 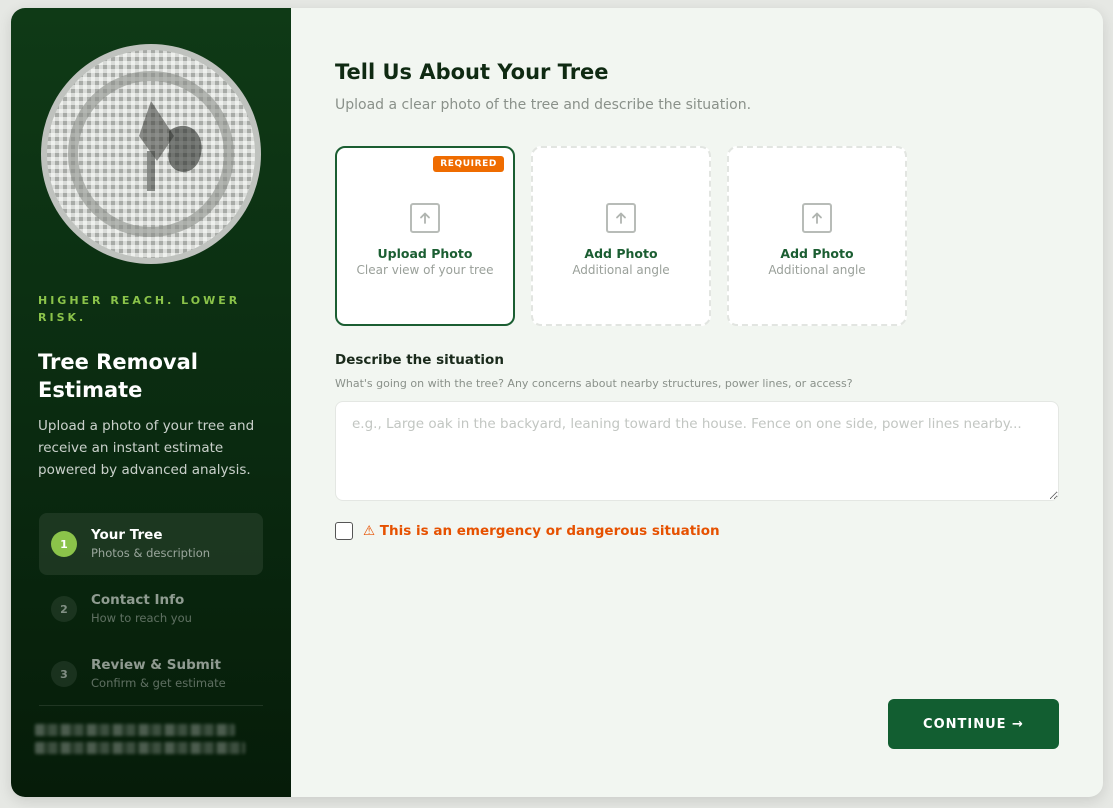 I want to click on sidebar-tagline: HIGHER REACH. LOWER RISK., so click(x=139, y=309).